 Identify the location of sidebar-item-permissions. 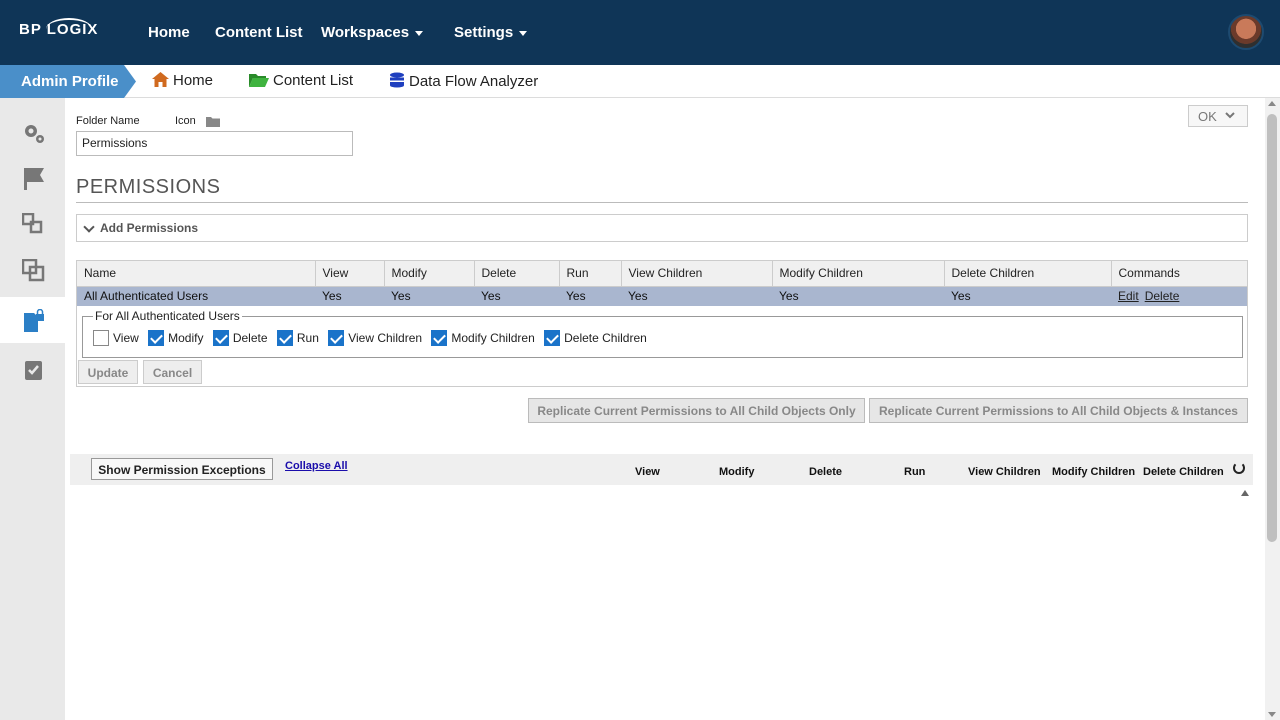
(32, 320).